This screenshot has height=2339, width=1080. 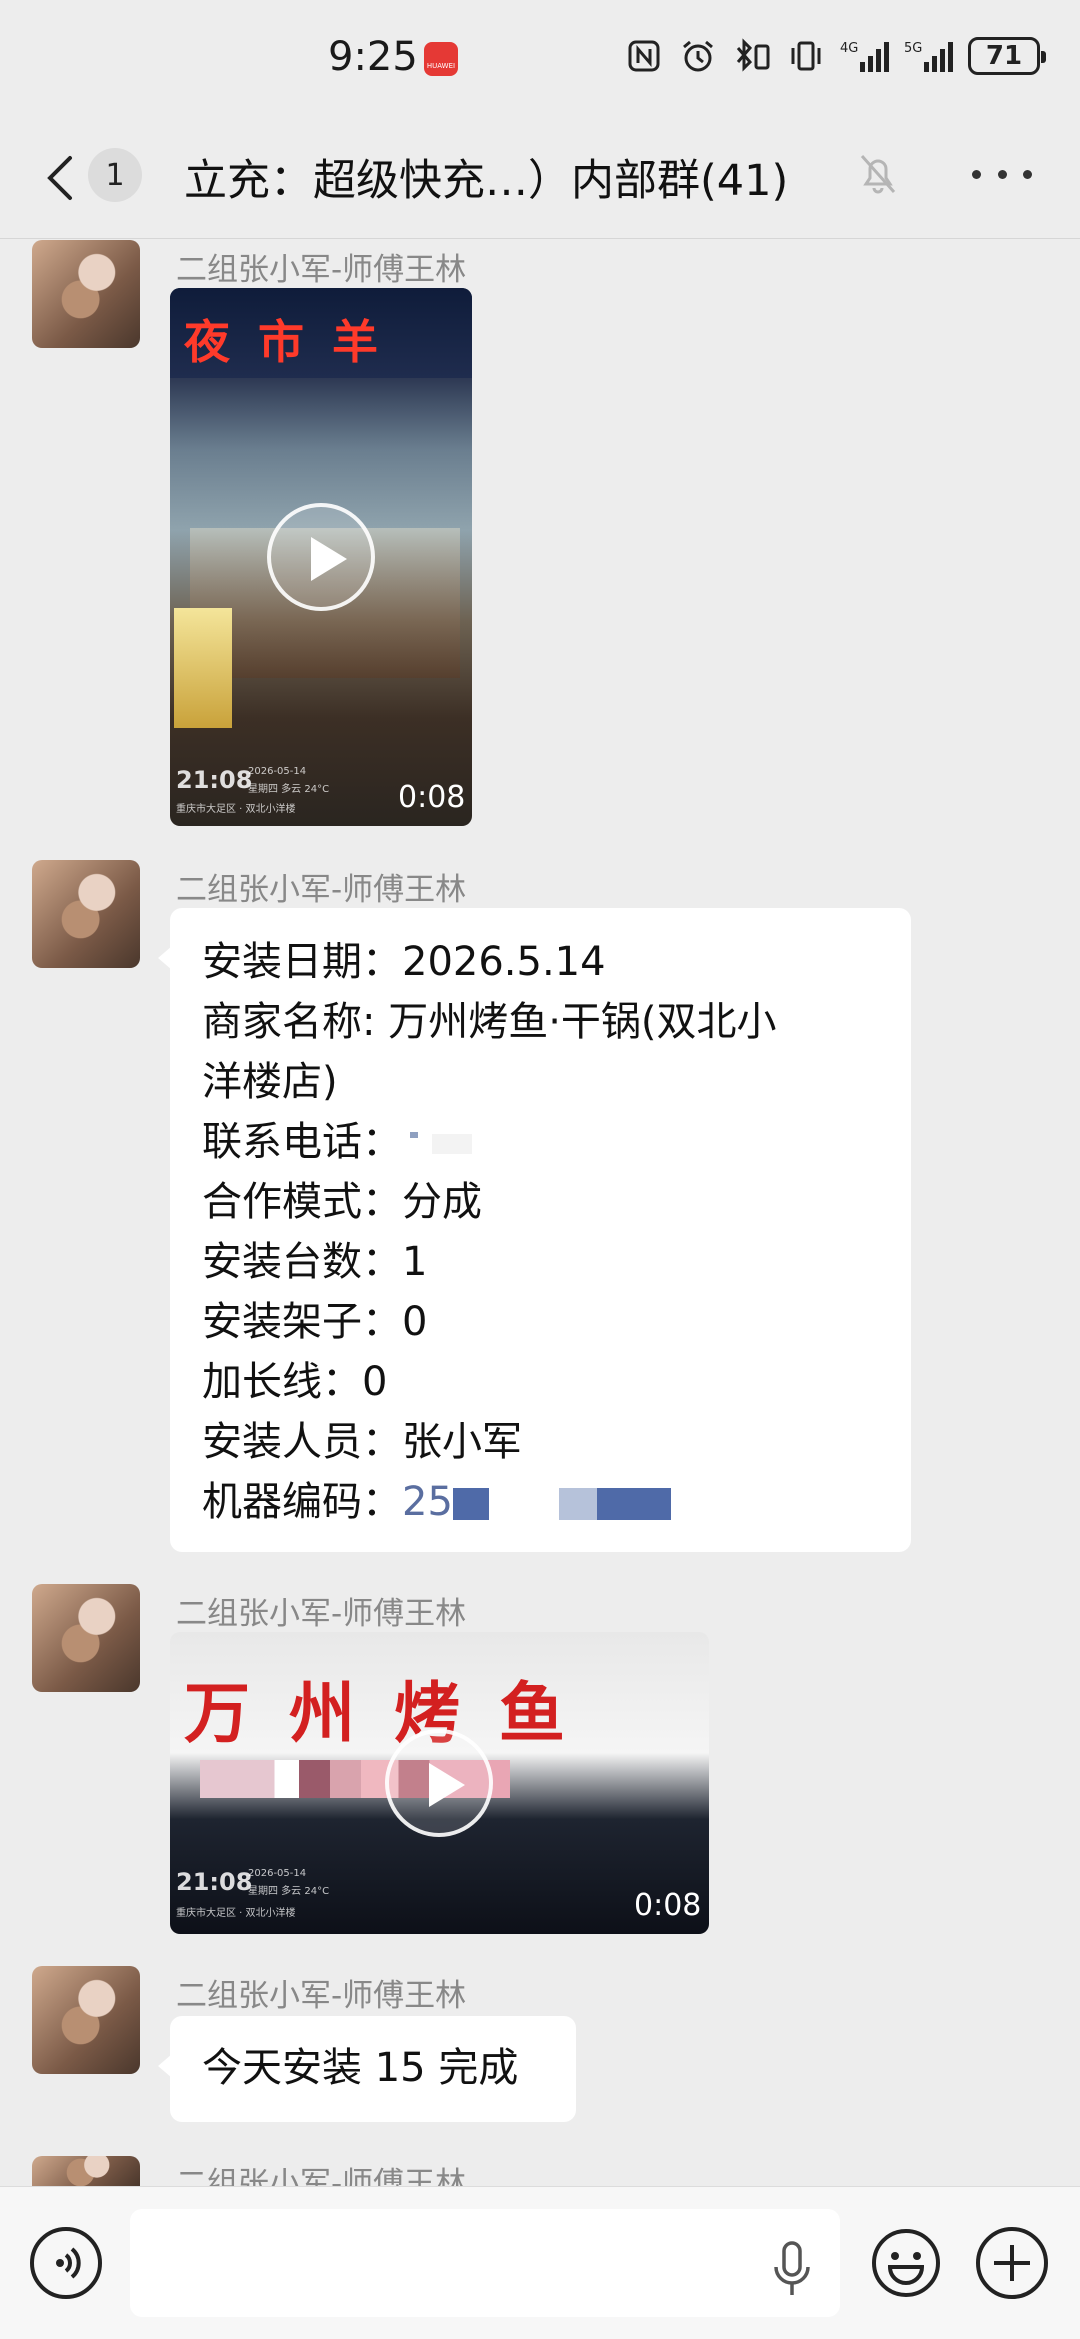 I want to click on message-line: 安装台数：1, so click(x=315, y=1262).